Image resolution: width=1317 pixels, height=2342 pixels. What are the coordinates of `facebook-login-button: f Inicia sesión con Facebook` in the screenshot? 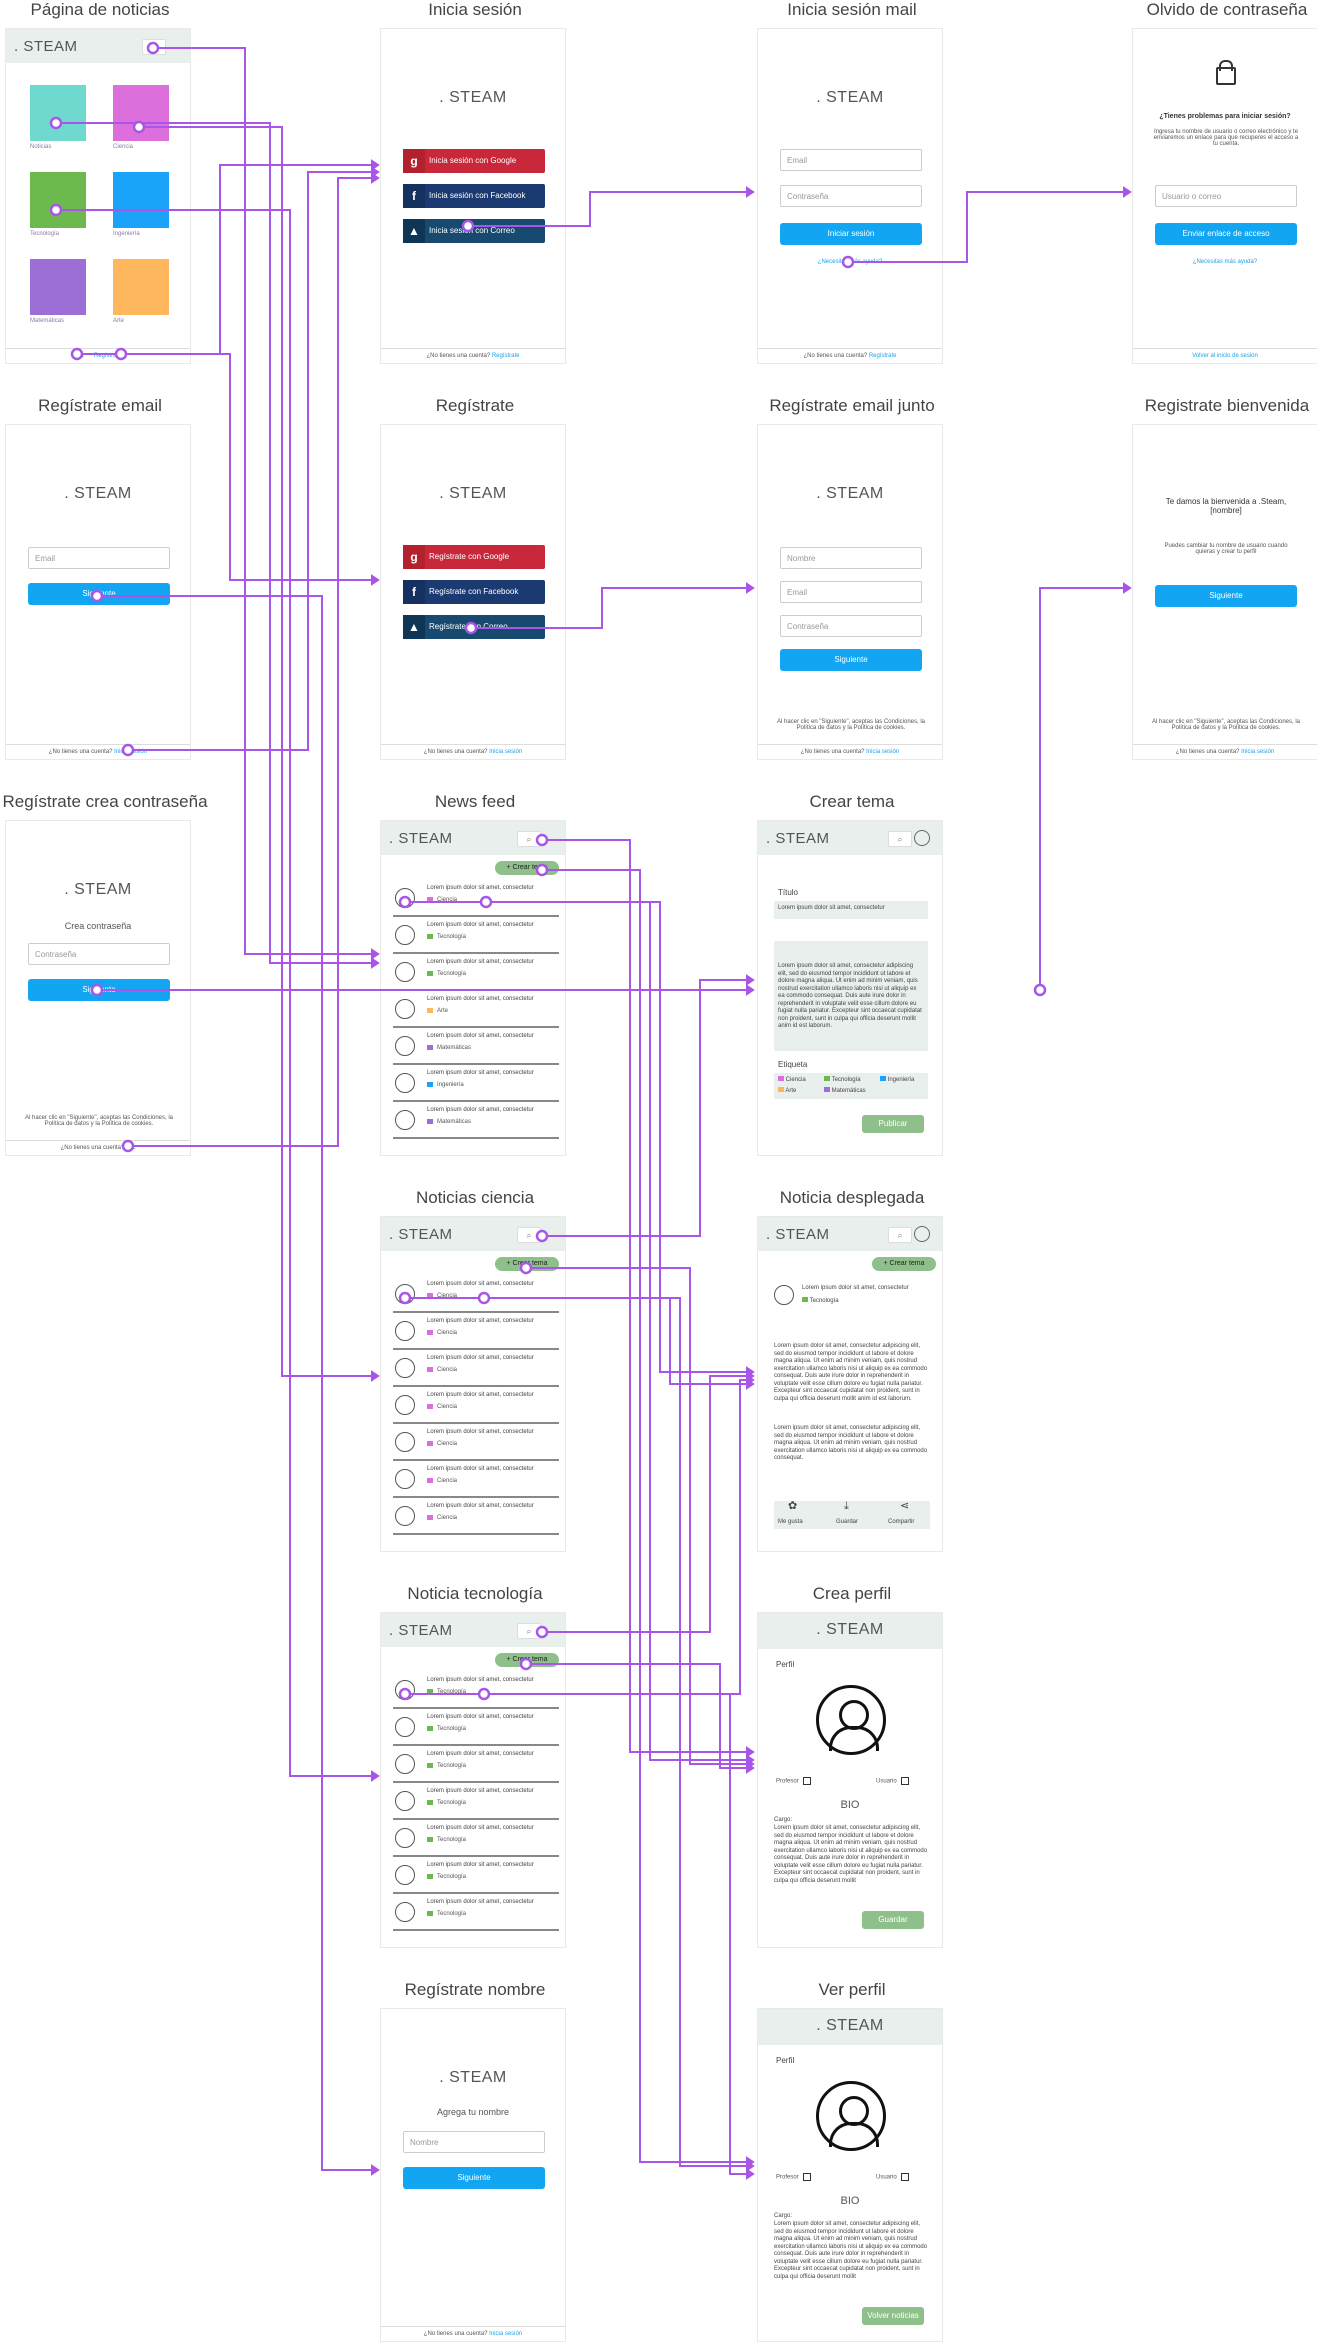 It's located at (474, 196).